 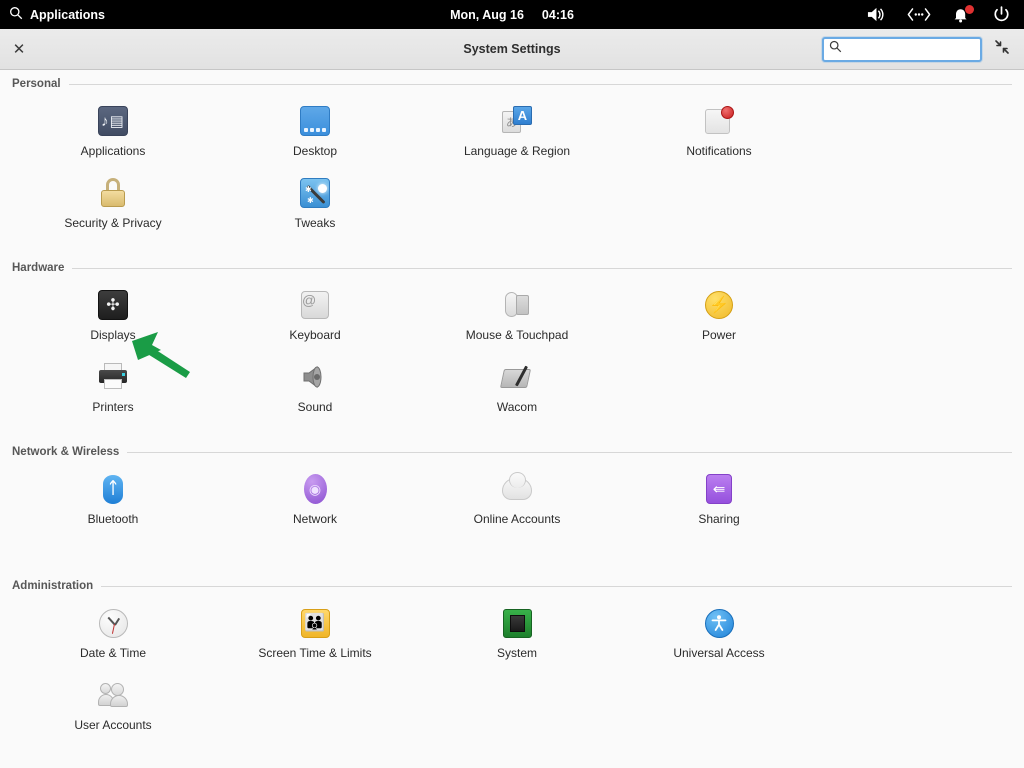 I want to click on tile-label: Notifications, so click(x=719, y=151).